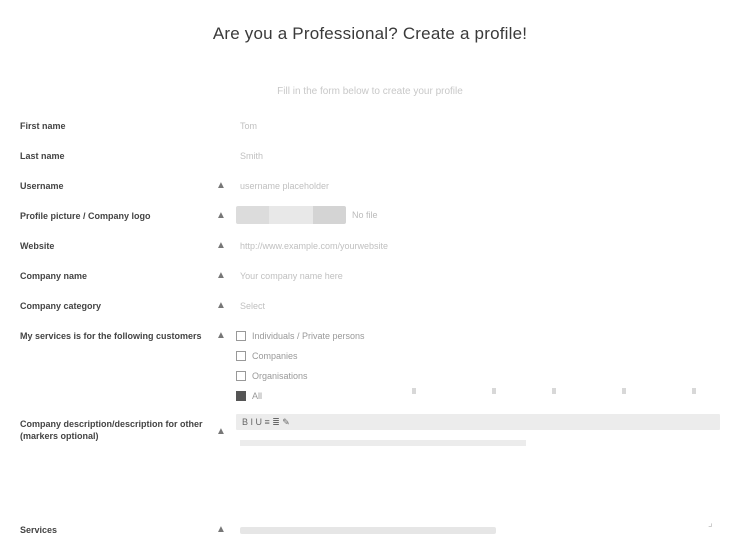  Describe the element at coordinates (37, 246) in the screenshot. I see `website-label: Website` at that location.